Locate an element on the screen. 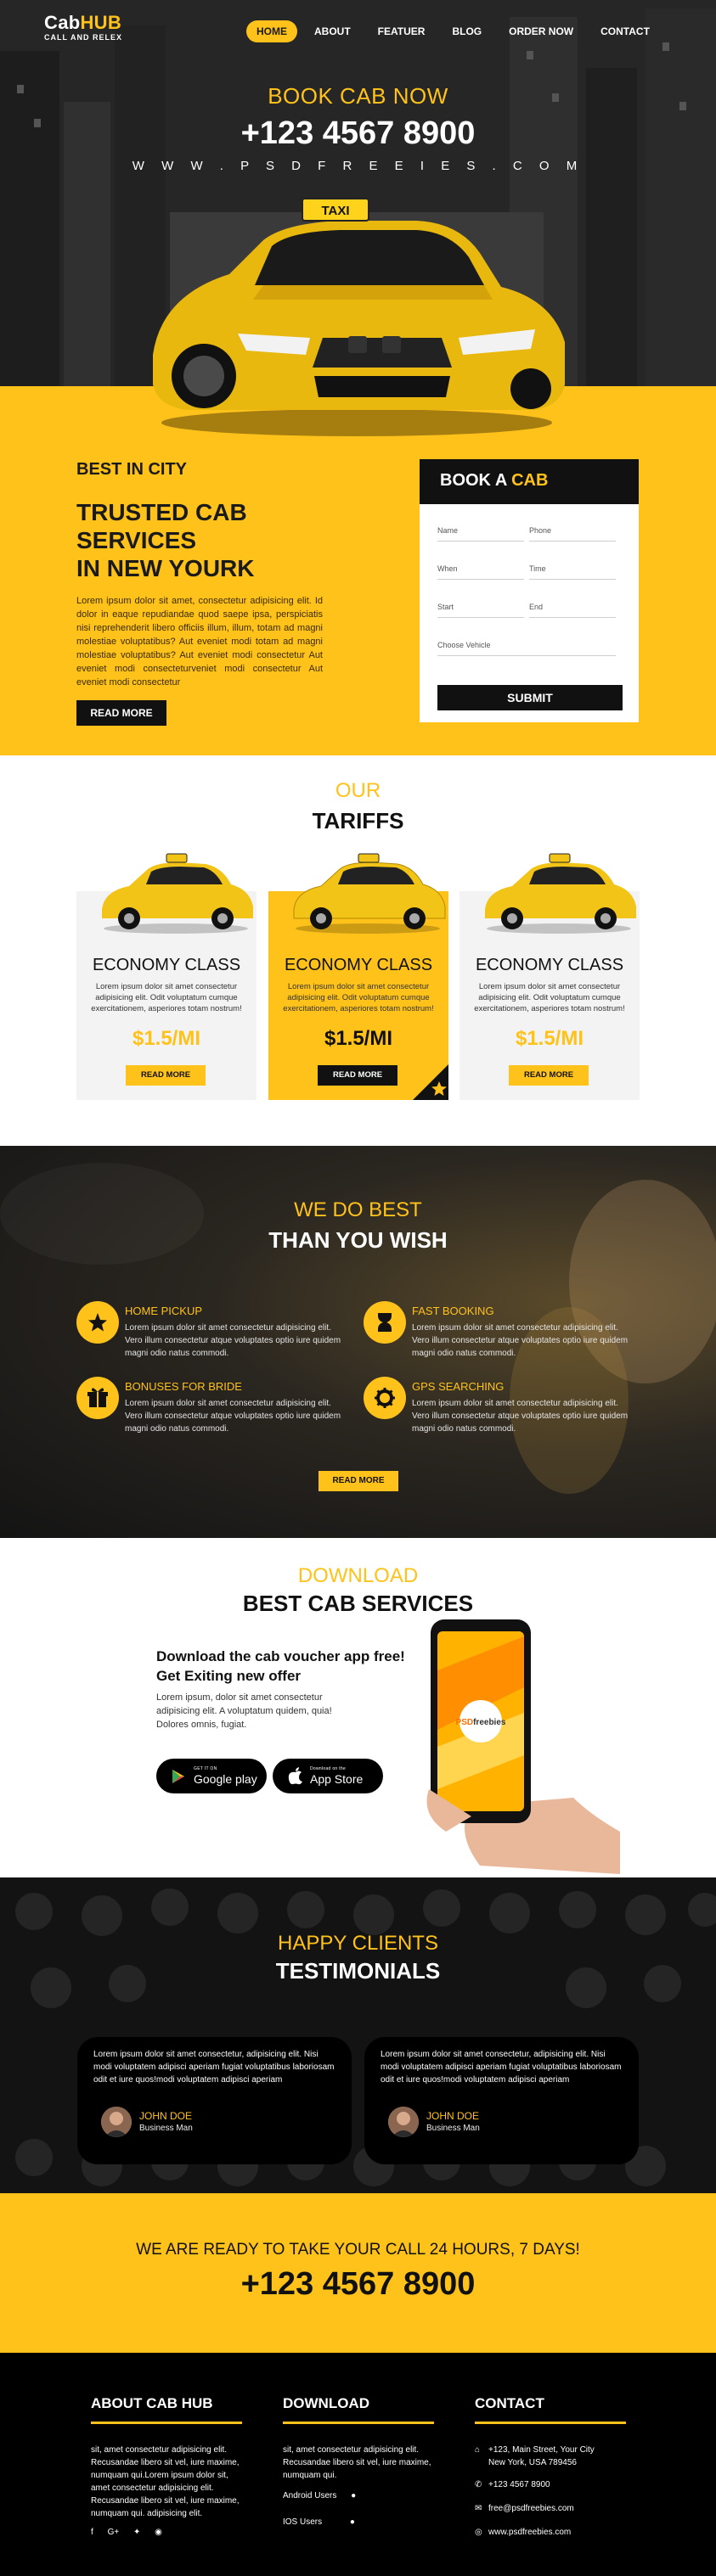 This screenshot has width=716, height=2576. app-store-small: Download on the is located at coordinates (328, 1769).